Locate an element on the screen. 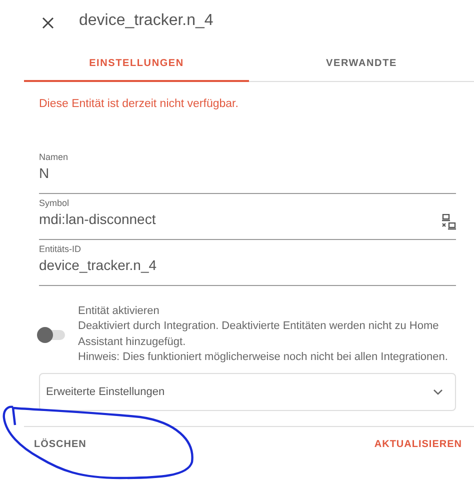 Image resolution: width=474 pixels, height=484 pixels. field-value: N is located at coordinates (229, 173).